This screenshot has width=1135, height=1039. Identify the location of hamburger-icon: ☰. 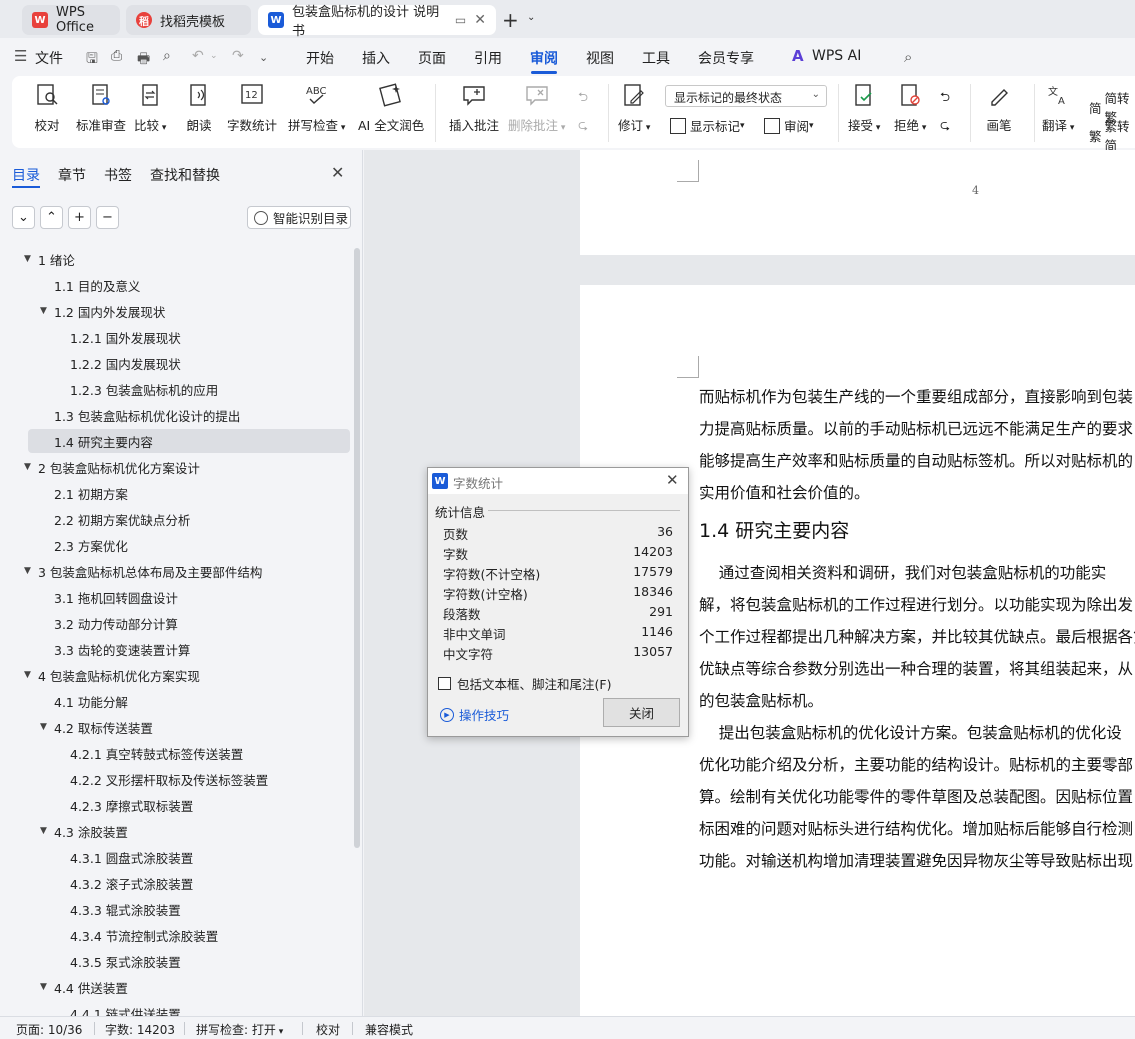
(20, 56).